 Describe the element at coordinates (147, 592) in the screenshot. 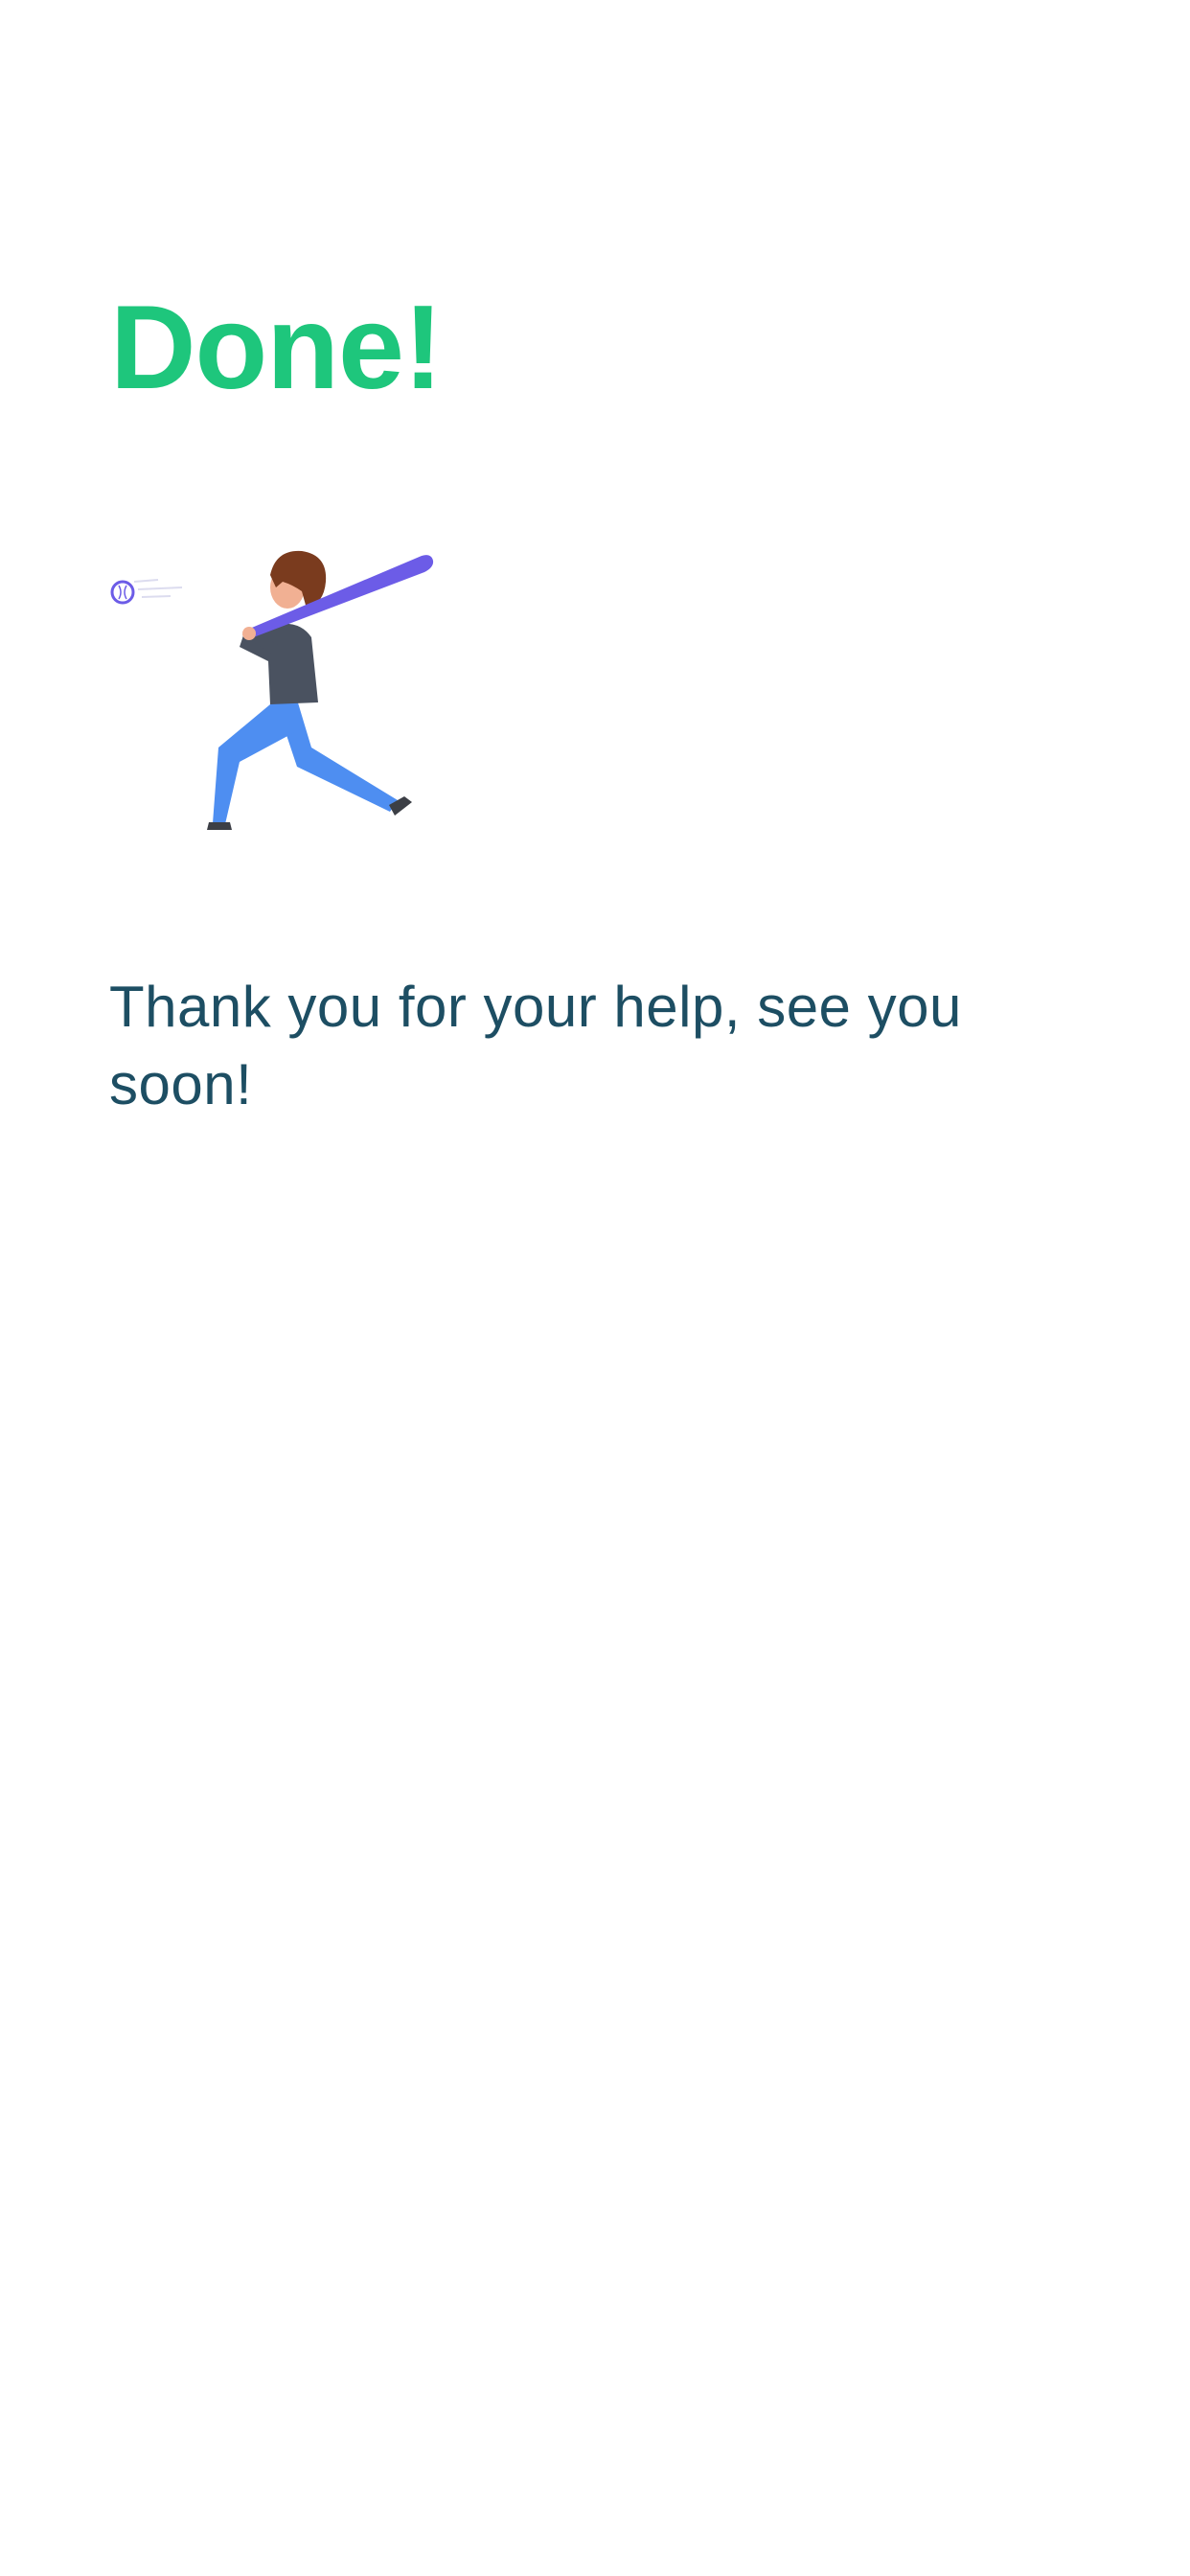

I see `baseball-icon` at that location.